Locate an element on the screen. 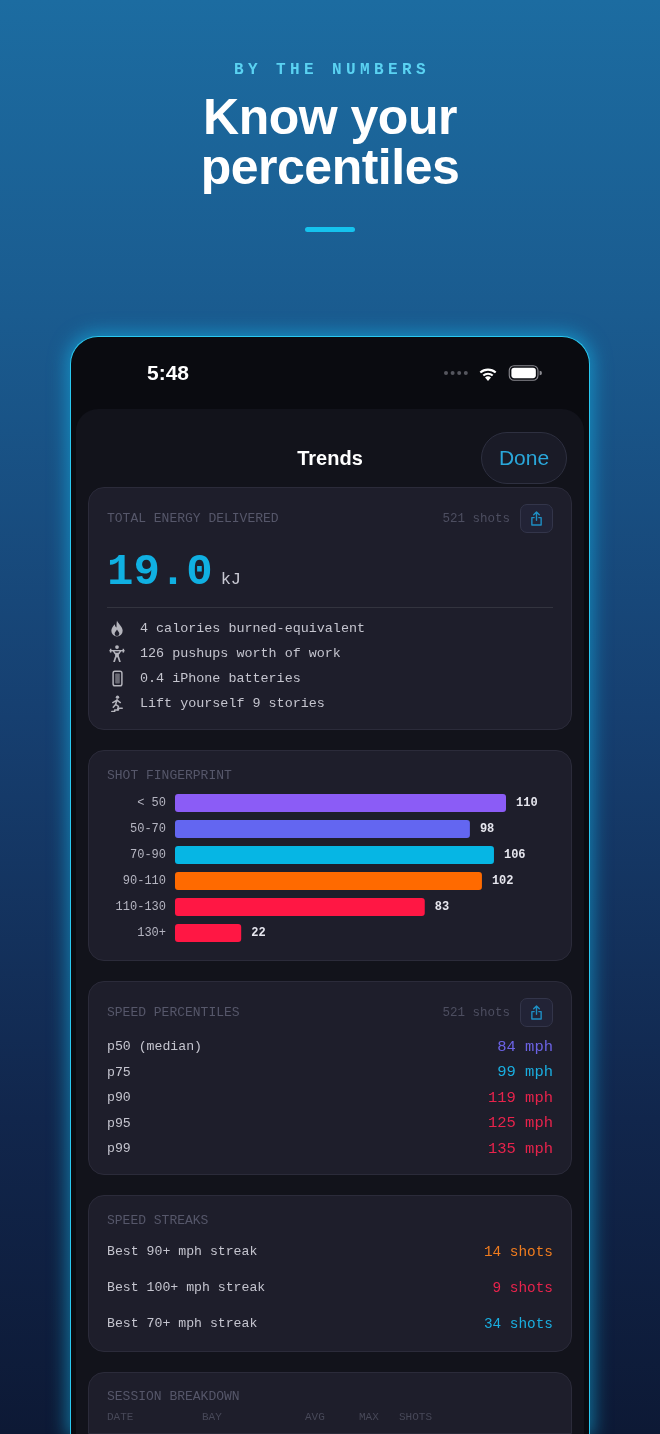  streak-value: 34 shots is located at coordinates (518, 1323).